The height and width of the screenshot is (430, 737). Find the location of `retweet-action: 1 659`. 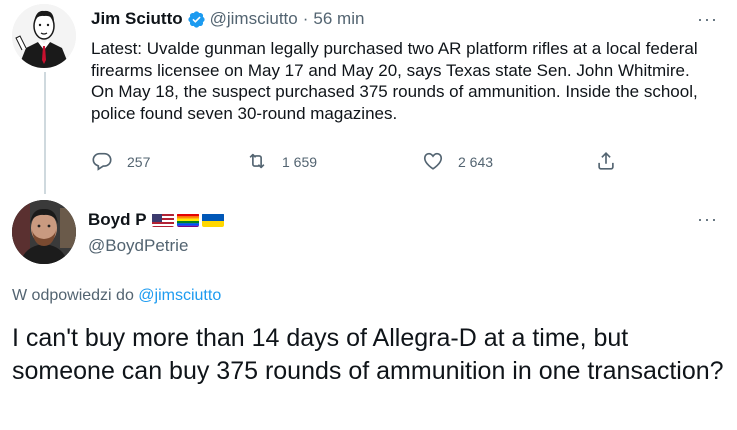

retweet-action: 1 659 is located at coordinates (281, 162).